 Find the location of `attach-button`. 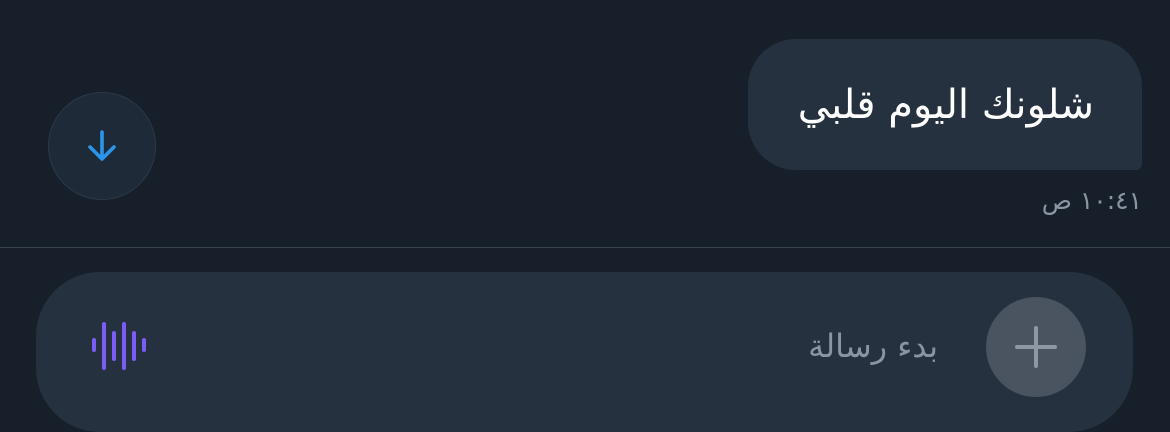

attach-button is located at coordinates (1036, 347).